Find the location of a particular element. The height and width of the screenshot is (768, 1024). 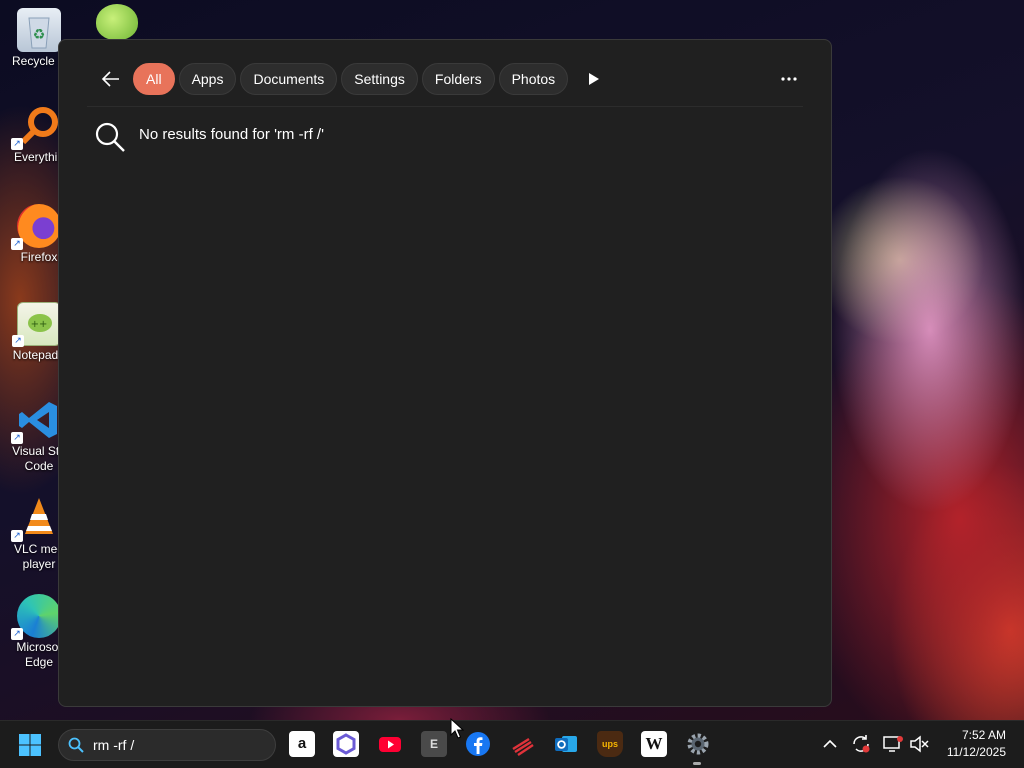

filter-photos: Photos is located at coordinates (533, 79).